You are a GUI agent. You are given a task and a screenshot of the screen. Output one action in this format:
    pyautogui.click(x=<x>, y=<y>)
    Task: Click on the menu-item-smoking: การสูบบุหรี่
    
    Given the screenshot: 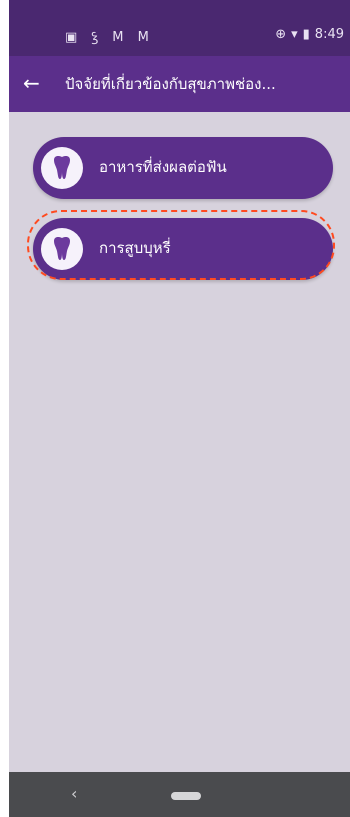 What is the action you would take?
    pyautogui.click(x=183, y=249)
    